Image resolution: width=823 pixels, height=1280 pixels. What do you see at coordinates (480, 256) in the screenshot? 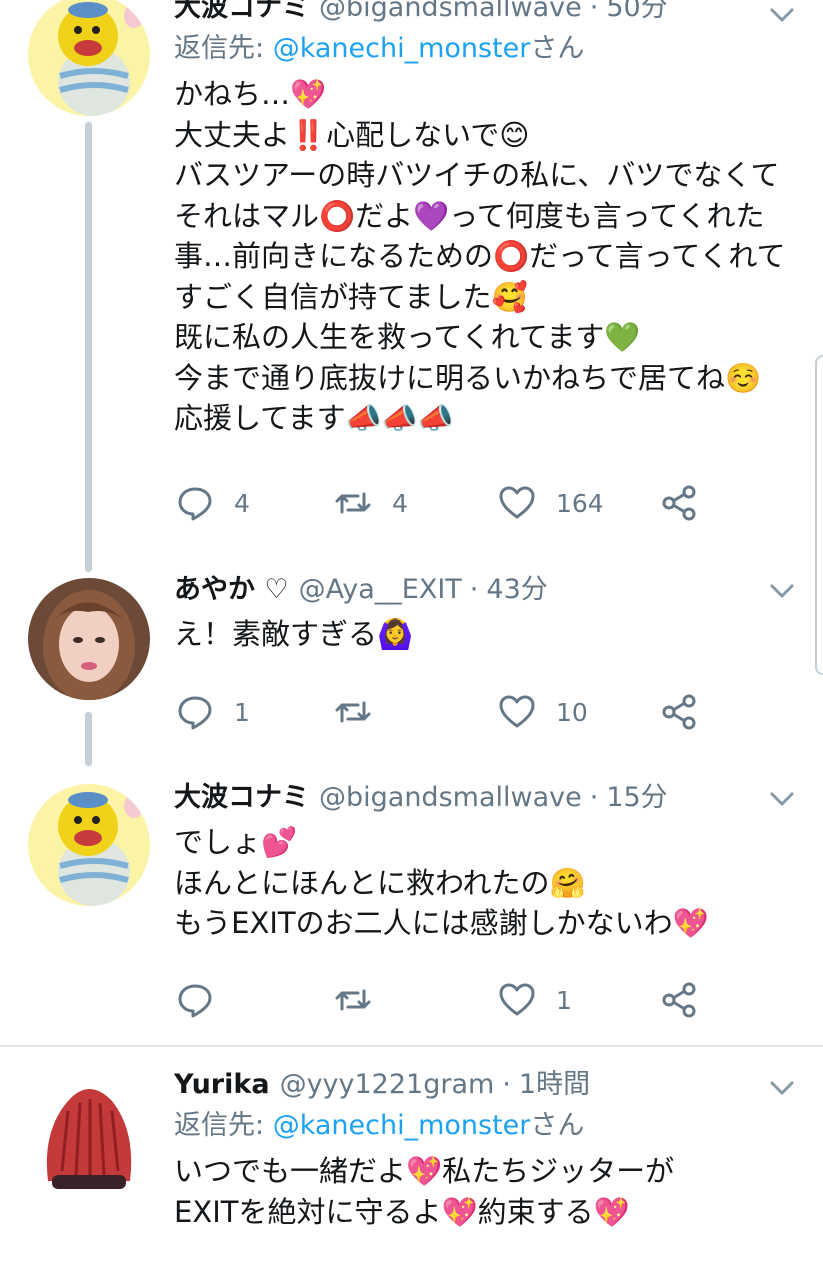
I see `tweet-text-line: 事…前向きになるための⭕だって言ってくれて` at bounding box center [480, 256].